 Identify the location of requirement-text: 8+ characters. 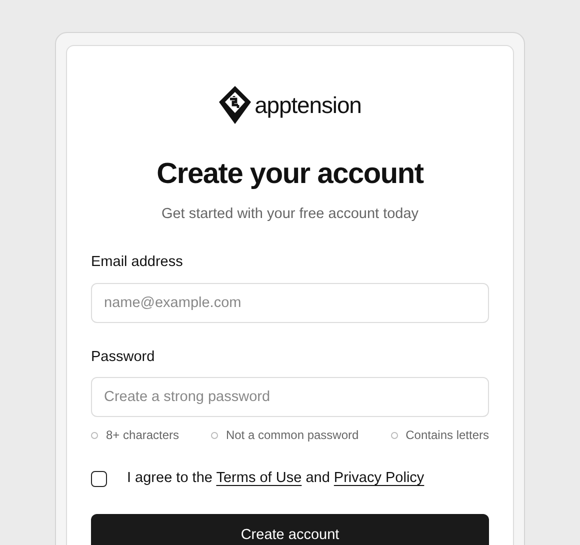
(143, 435).